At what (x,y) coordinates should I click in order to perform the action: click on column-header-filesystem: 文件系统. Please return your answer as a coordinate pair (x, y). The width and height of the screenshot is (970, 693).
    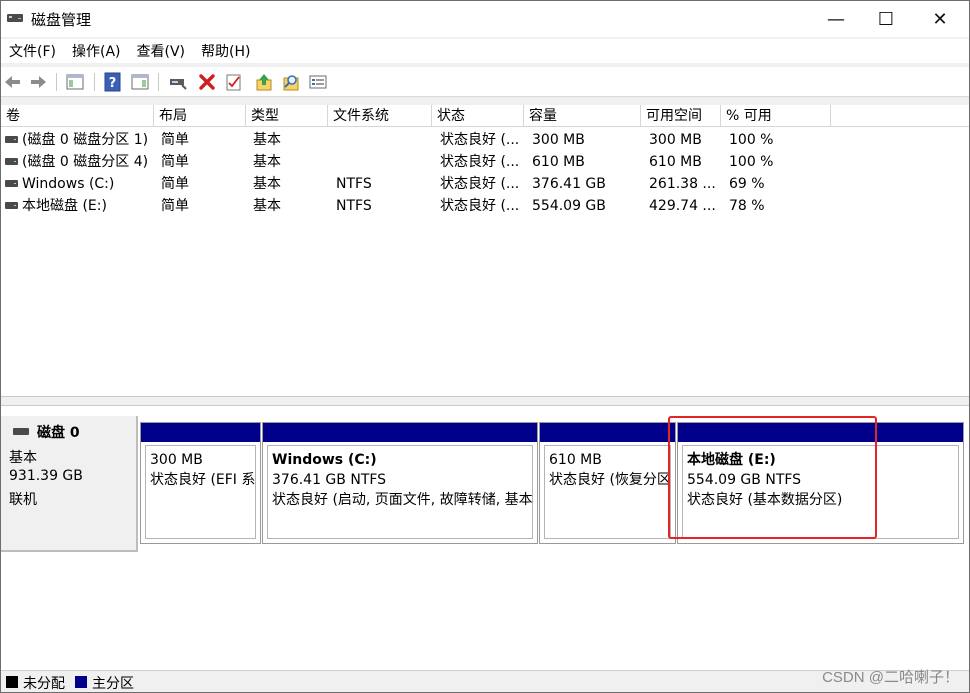
    Looking at the image, I should click on (380, 116).